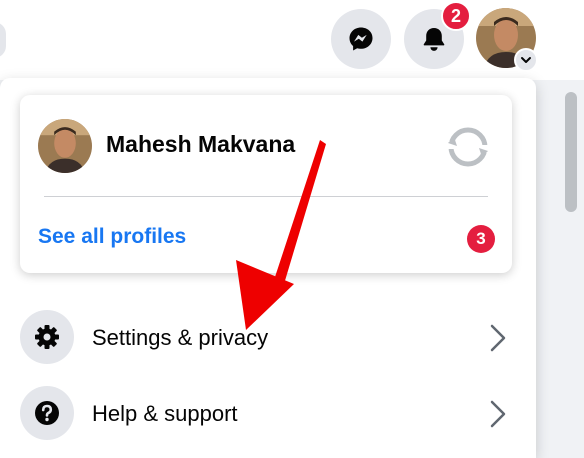 The height and width of the screenshot is (458, 584). Describe the element at coordinates (200, 144) in the screenshot. I see `profile-name: Mahesh Makvana` at that location.